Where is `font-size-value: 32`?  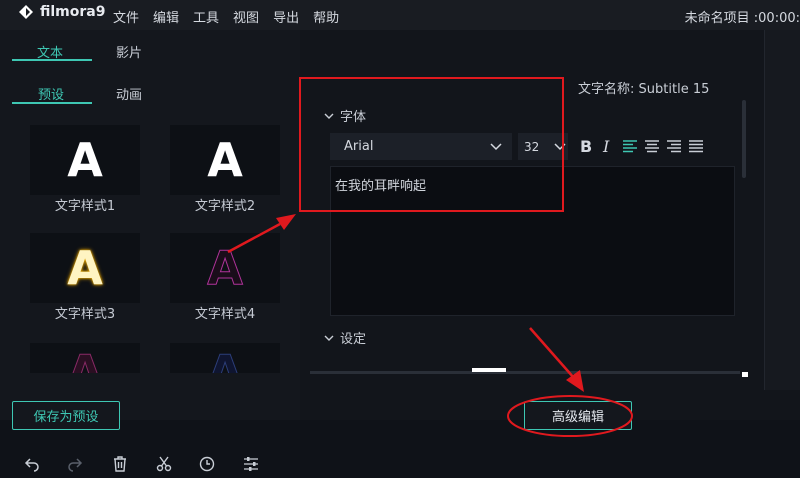
font-size-value: 32 is located at coordinates (532, 146).